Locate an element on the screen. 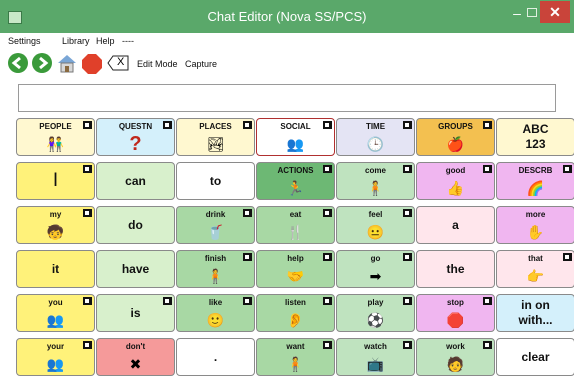 The image size is (574, 381). vocab-button-more: more ✋ is located at coordinates (535, 225).